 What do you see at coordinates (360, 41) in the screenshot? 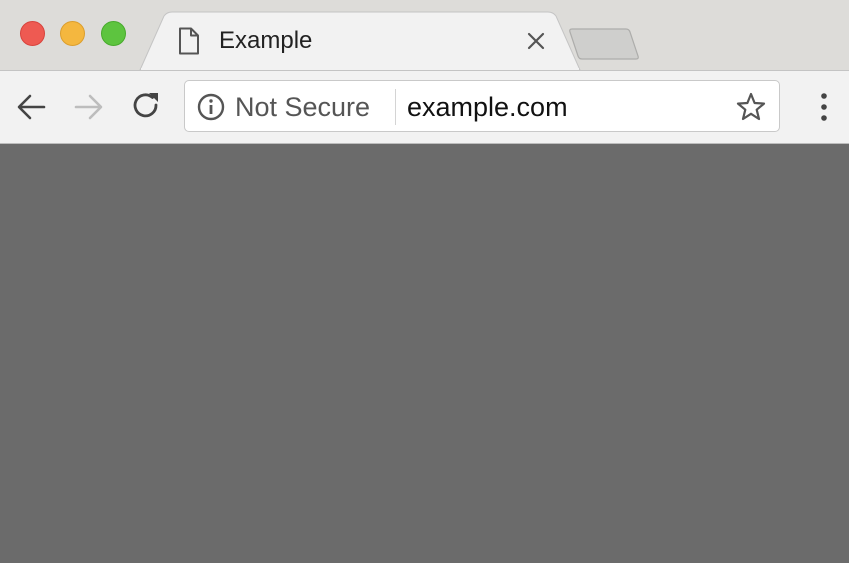
I see `active-tab-shape` at bounding box center [360, 41].